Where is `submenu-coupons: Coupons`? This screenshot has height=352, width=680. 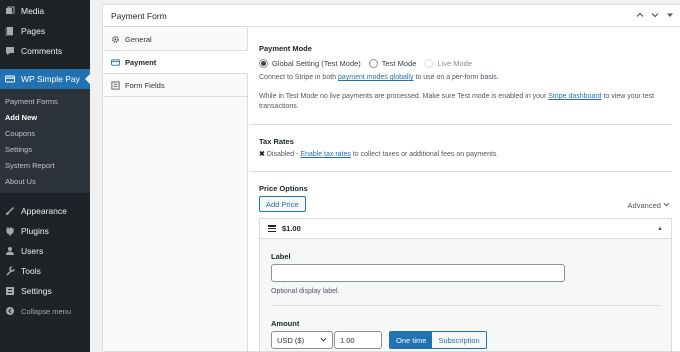
submenu-coupons: Coupons is located at coordinates (45, 134).